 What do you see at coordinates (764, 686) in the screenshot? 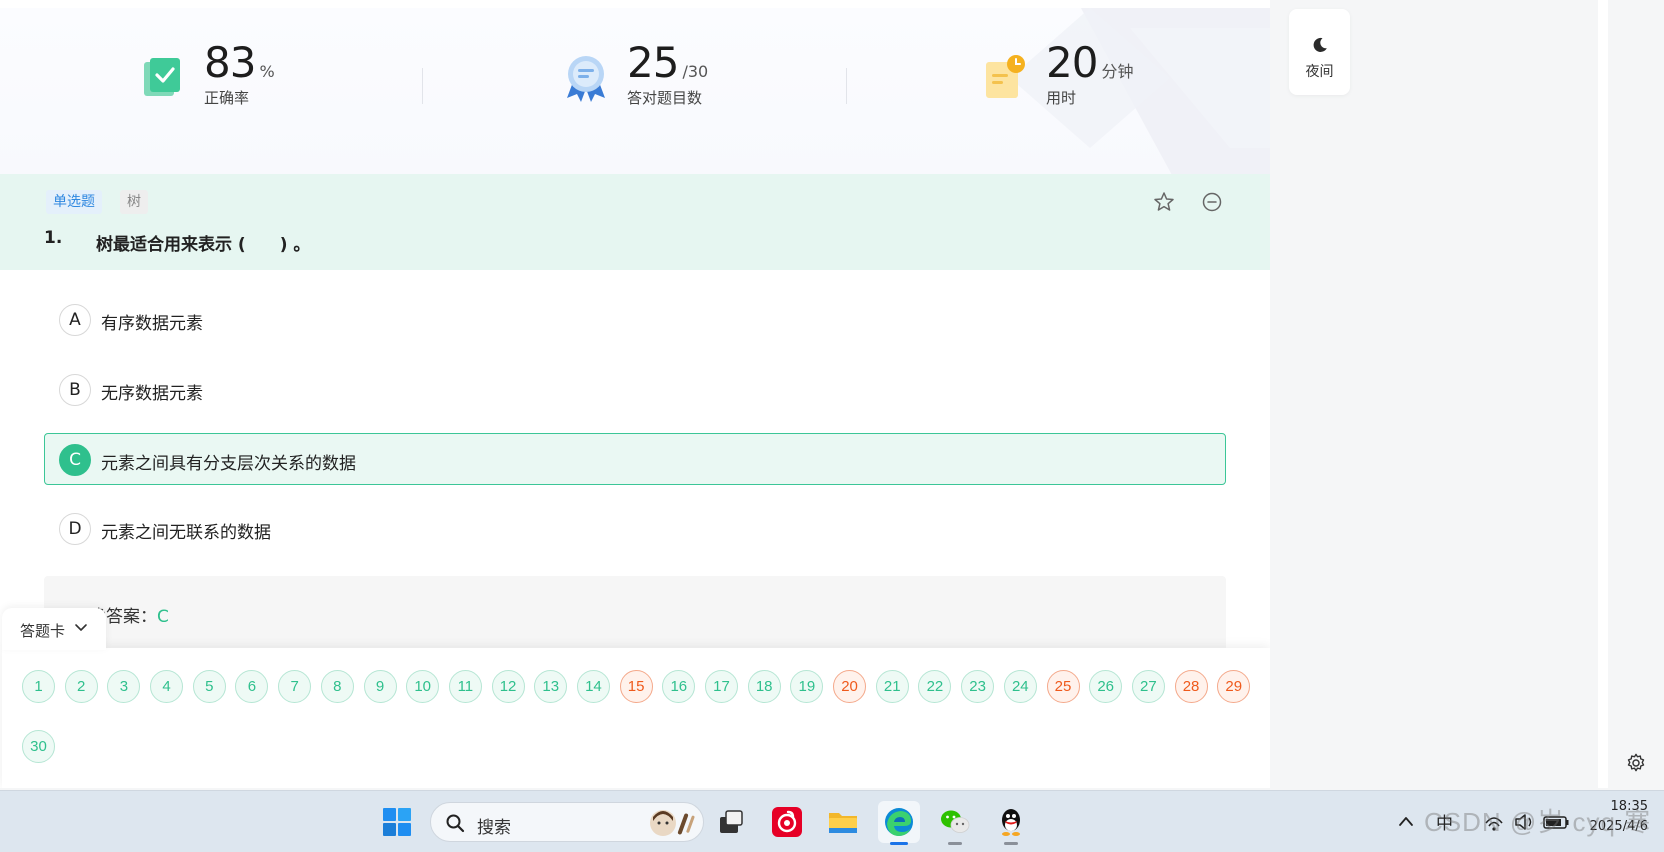
I see `question-number-18: 18` at bounding box center [764, 686].